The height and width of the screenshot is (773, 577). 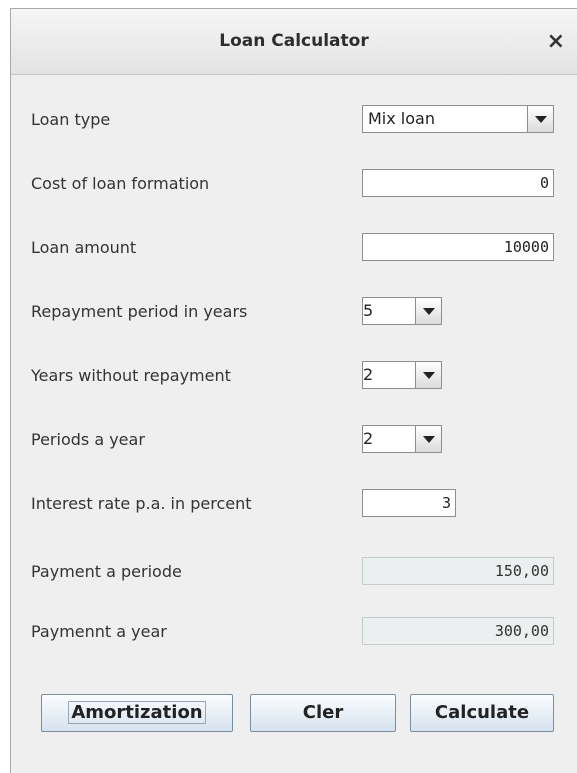 I want to click on title-bar: Loan Calculator ×, so click(x=294, y=42).